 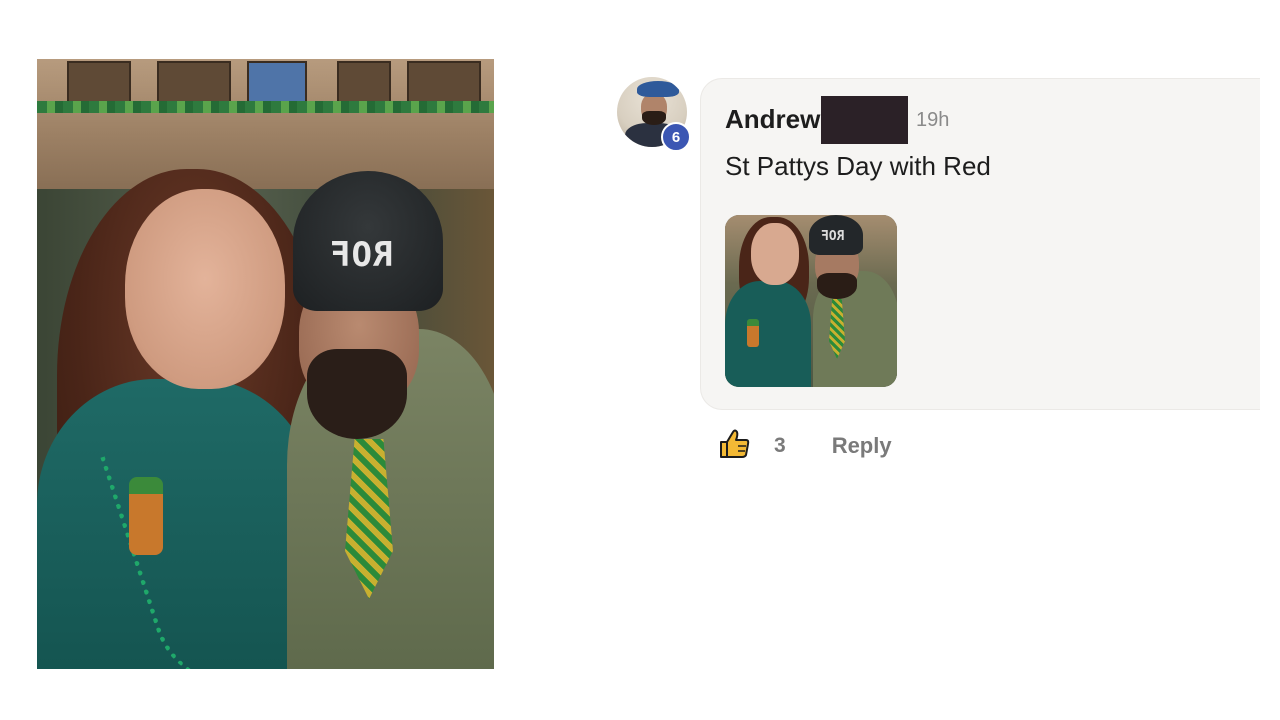 What do you see at coordinates (862, 446) in the screenshot?
I see `reply-button: Reply` at bounding box center [862, 446].